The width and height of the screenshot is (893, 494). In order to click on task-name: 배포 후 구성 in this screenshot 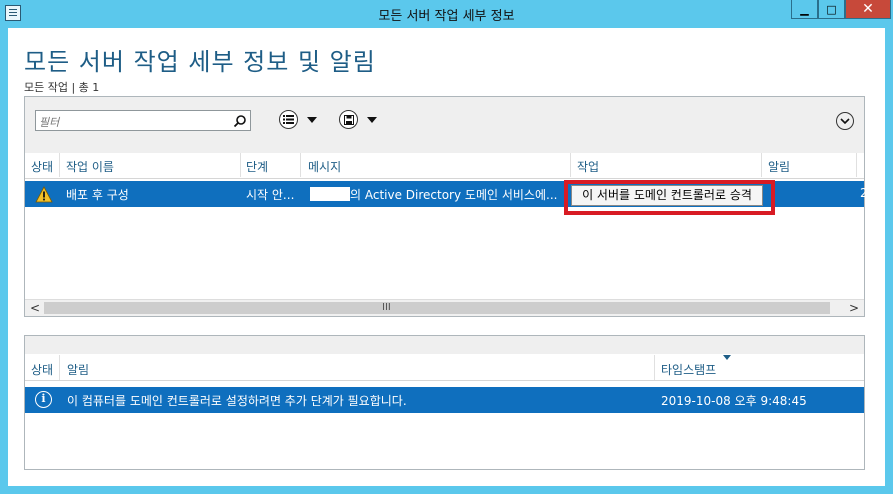, I will do `click(97, 195)`.